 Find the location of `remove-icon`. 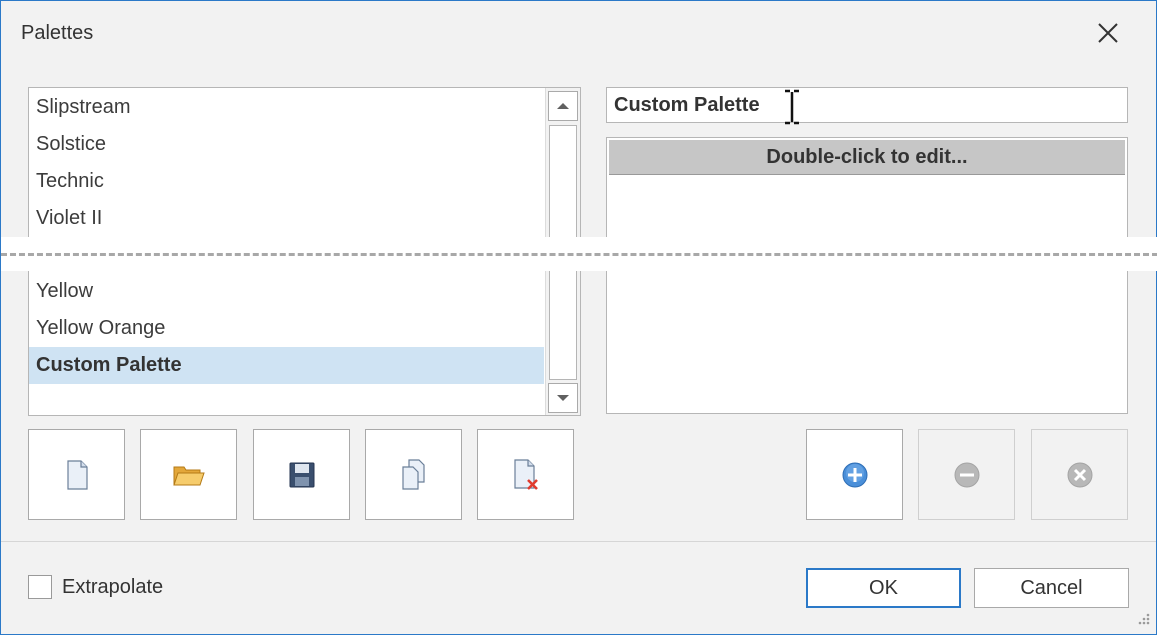

remove-icon is located at coordinates (966, 474).